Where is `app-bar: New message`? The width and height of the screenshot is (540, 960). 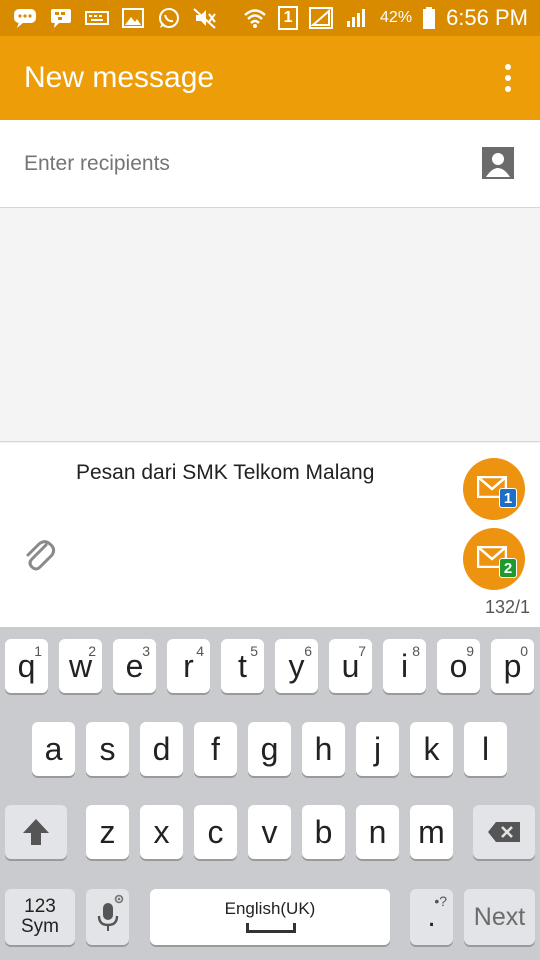 app-bar: New message is located at coordinates (270, 78).